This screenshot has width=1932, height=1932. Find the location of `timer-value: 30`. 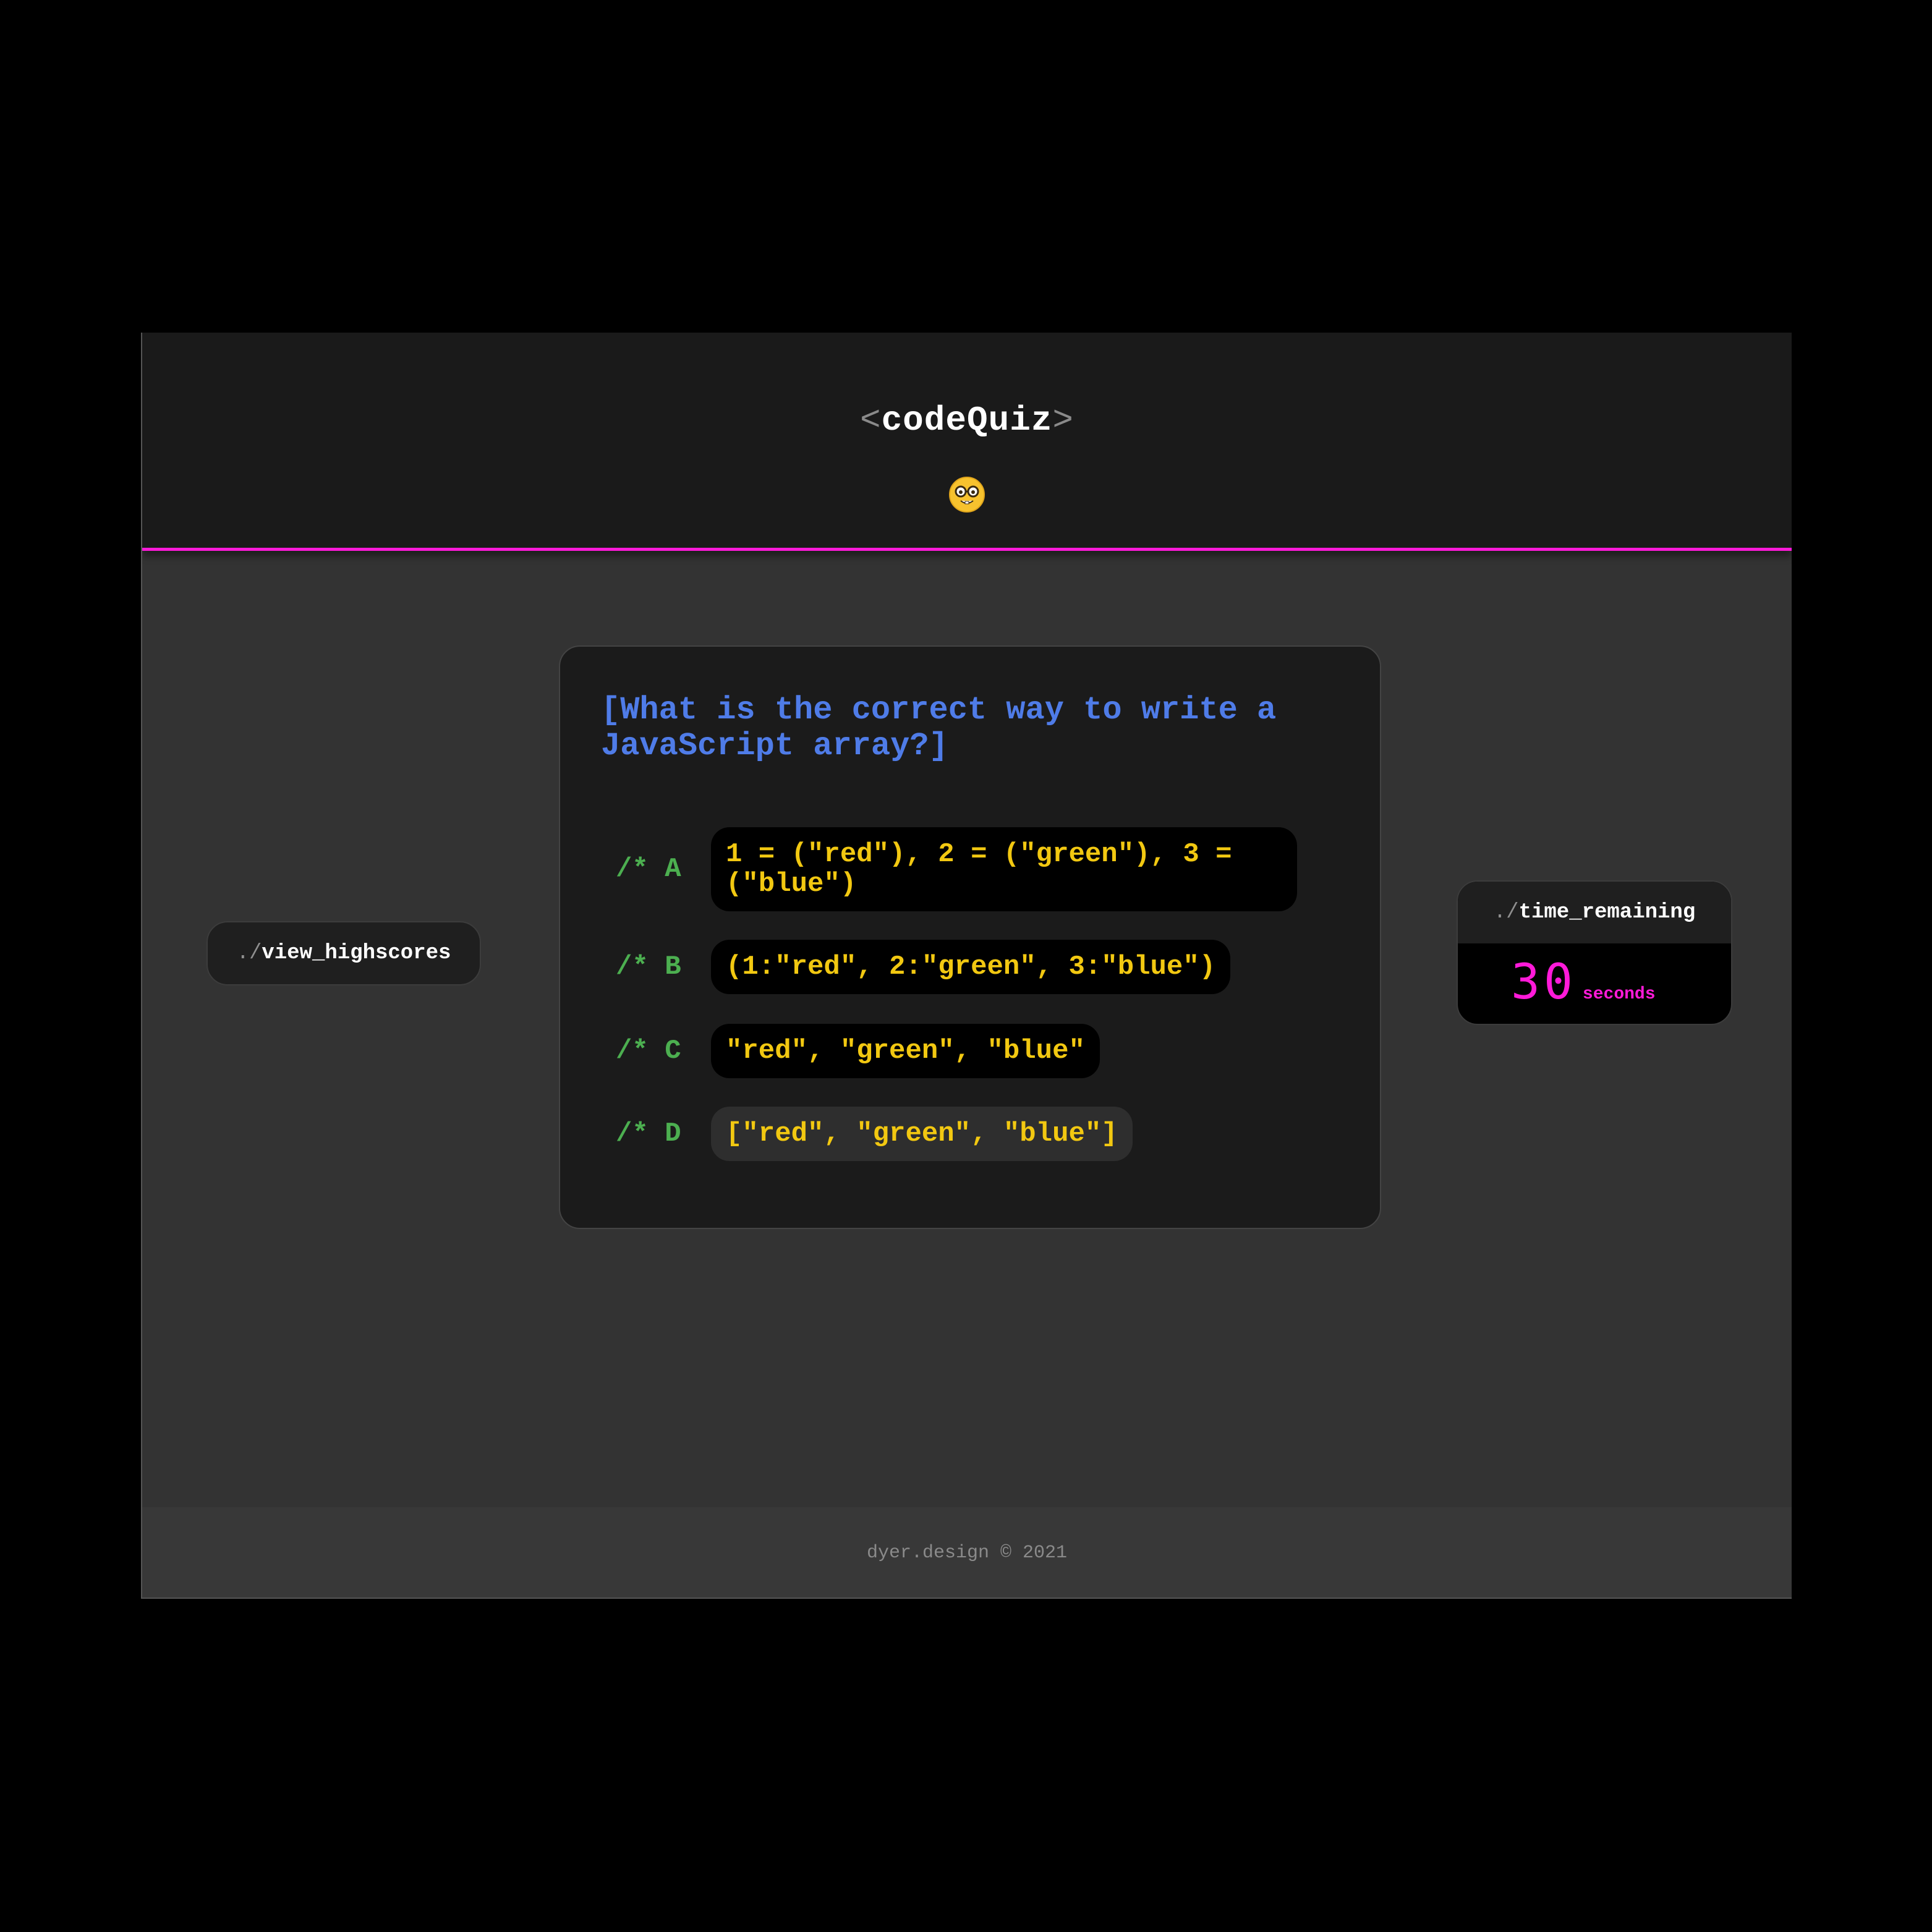

timer-value: 30 is located at coordinates (1544, 983).